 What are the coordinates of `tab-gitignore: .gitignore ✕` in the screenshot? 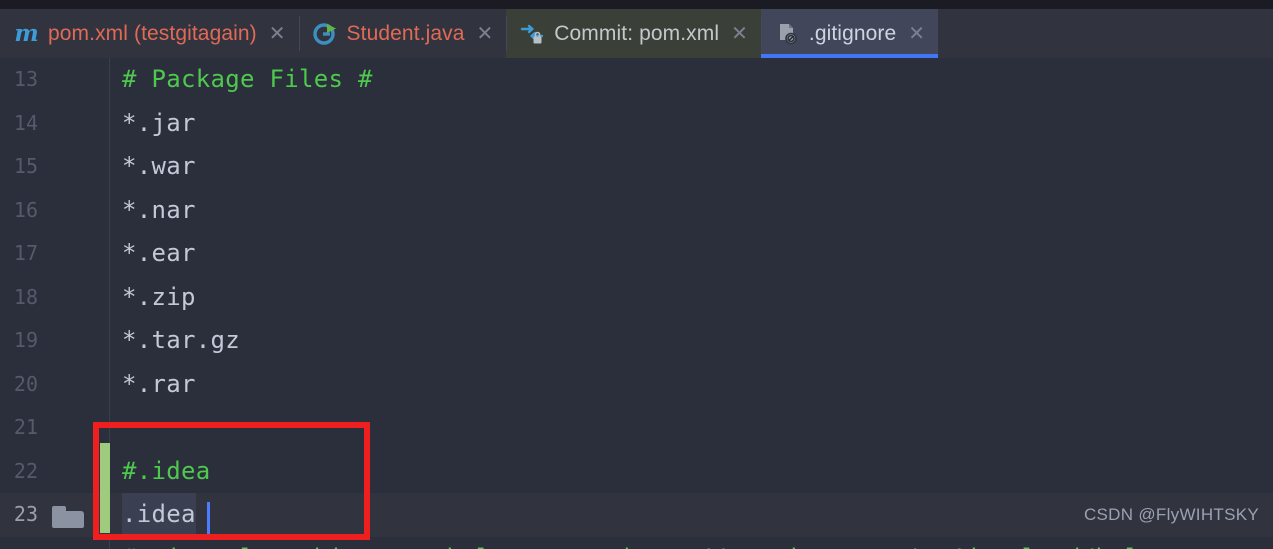 It's located at (849, 33).